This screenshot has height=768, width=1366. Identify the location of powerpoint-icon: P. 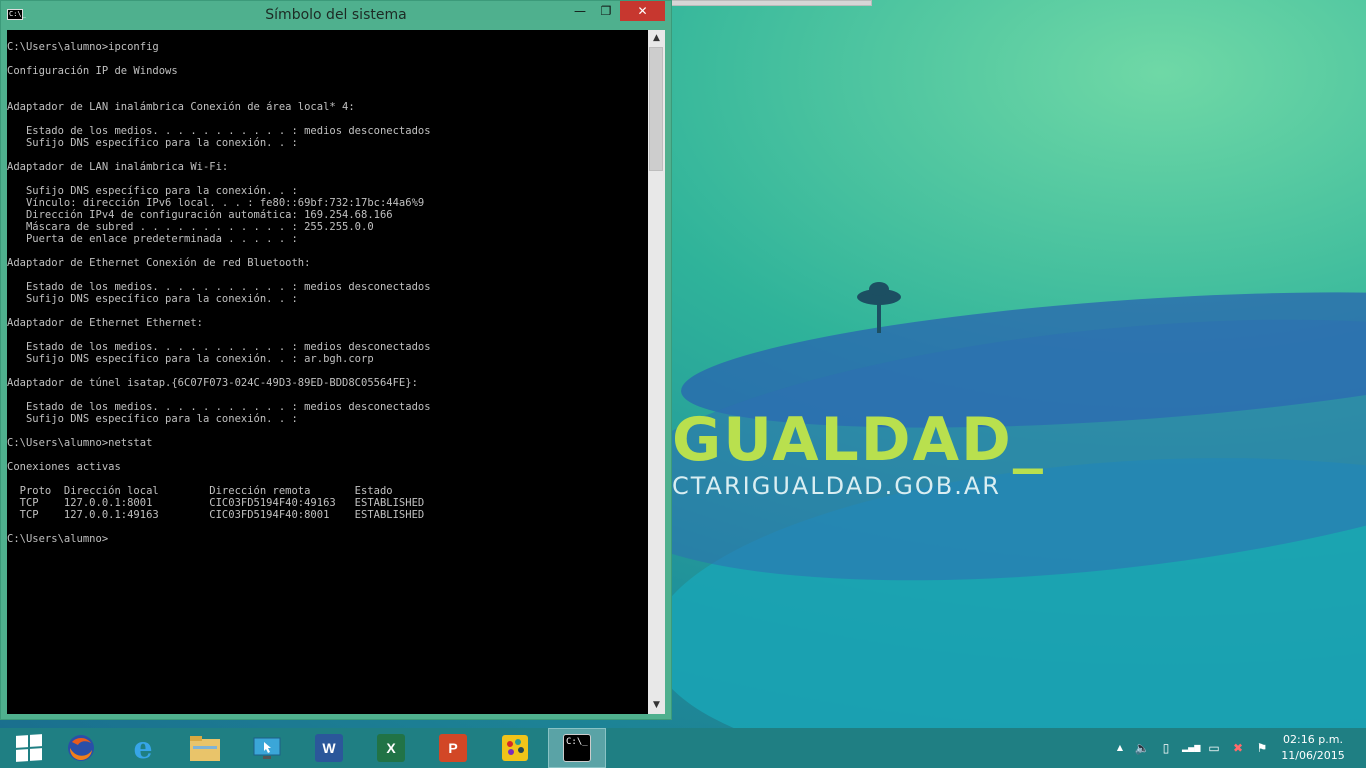
(453, 748).